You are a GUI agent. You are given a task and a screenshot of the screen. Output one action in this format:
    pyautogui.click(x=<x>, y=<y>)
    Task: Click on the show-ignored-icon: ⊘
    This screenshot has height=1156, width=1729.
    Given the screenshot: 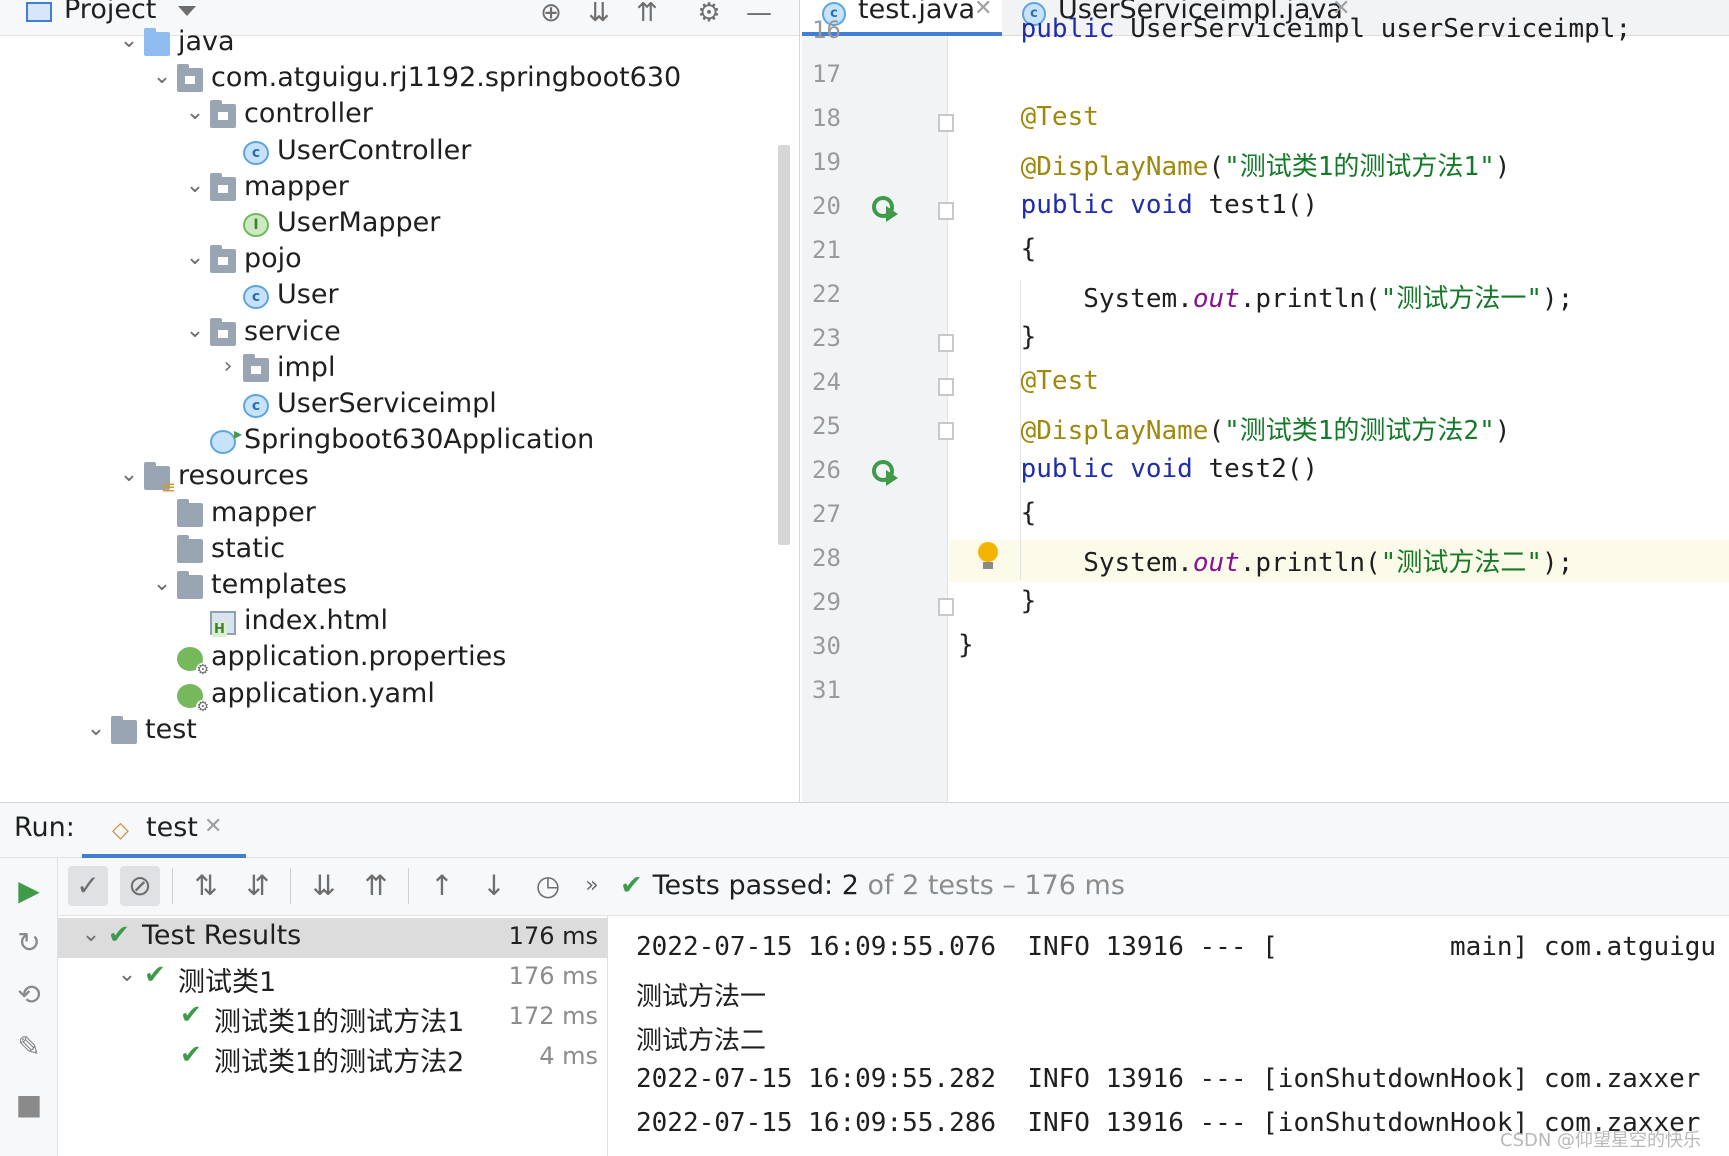 What is the action you would take?
    pyautogui.click(x=140, y=886)
    